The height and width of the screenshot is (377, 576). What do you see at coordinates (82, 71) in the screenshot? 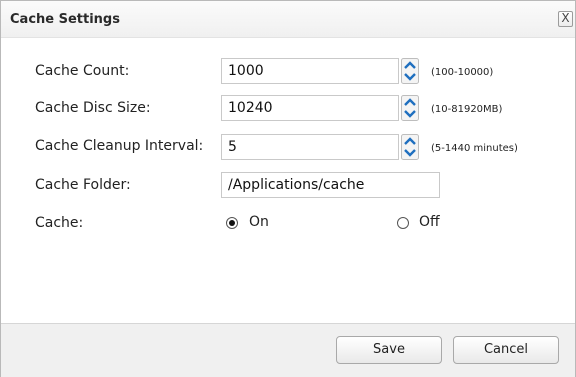
I see `cache-count-label: Cache Count:` at bounding box center [82, 71].